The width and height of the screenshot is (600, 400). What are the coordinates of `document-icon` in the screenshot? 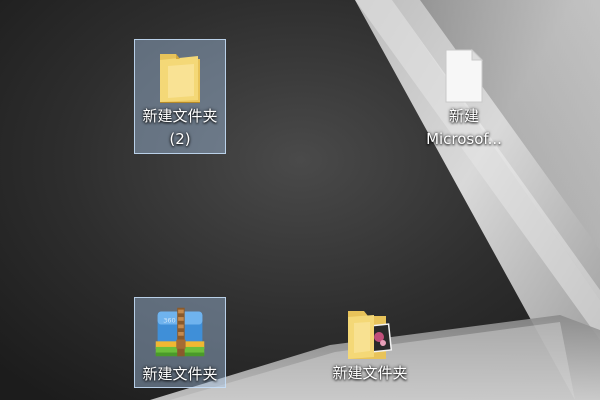 It's located at (464, 74).